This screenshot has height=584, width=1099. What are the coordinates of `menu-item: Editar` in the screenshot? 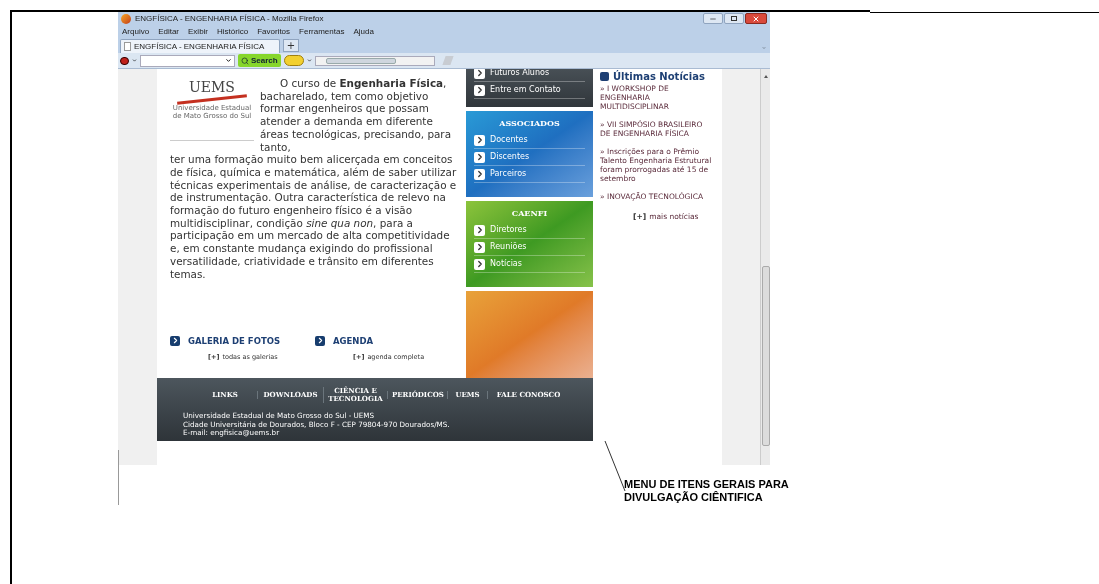 It's located at (169, 31).